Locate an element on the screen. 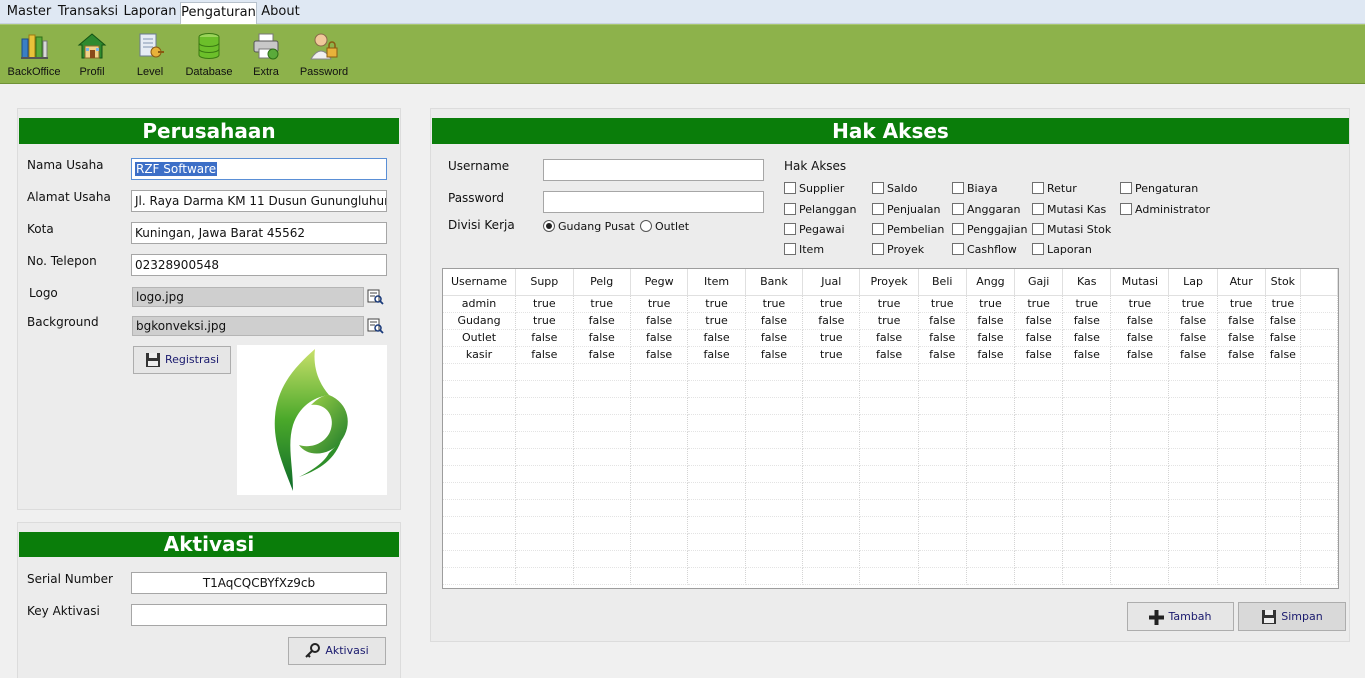  username-field is located at coordinates (653, 170).